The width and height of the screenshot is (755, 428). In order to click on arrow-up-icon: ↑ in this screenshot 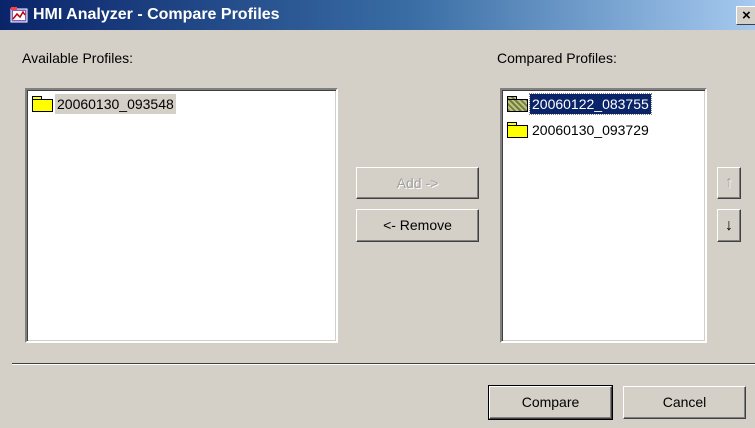, I will do `click(729, 182)`.